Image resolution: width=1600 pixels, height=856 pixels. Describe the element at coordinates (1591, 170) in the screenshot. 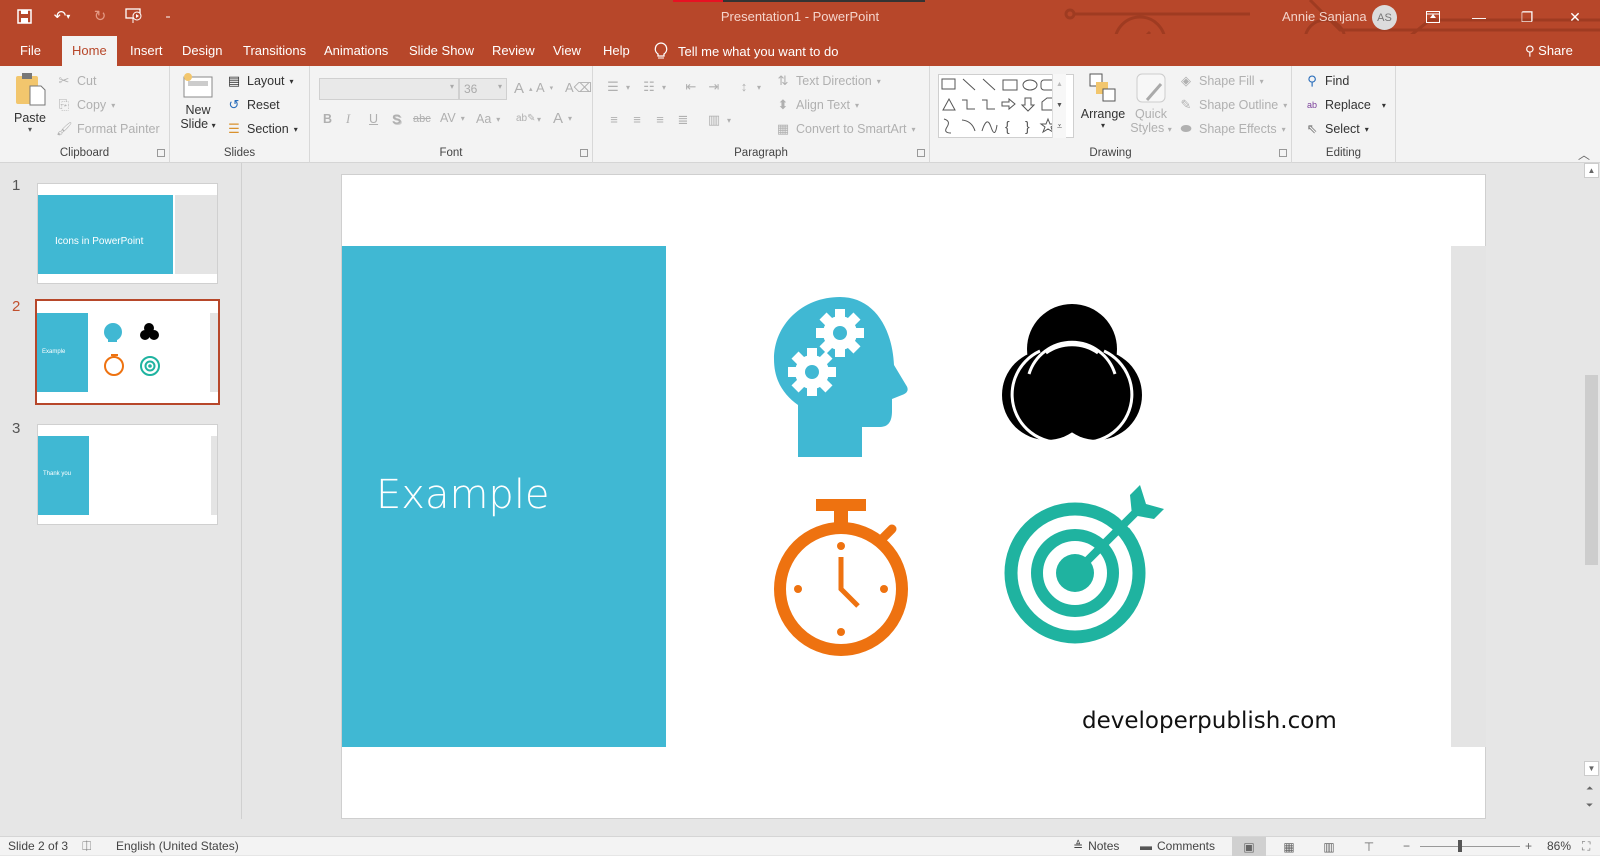

I see `scroll-up-icon: ▲` at that location.